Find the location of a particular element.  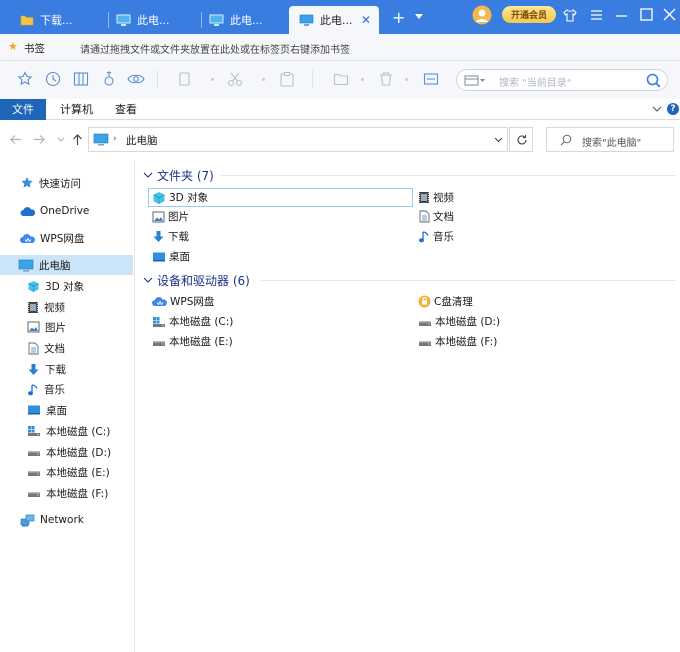

nav-onedrive: OneDrive is located at coordinates (54, 211).